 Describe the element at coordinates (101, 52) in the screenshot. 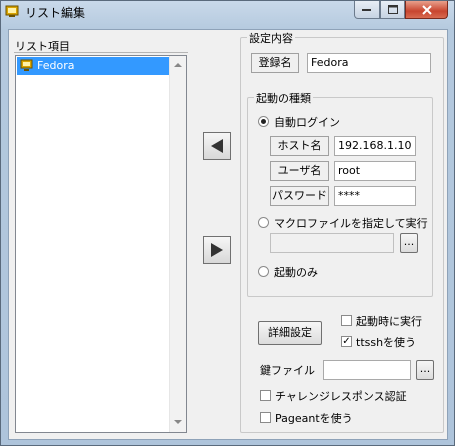

I see `list-header-divider` at that location.